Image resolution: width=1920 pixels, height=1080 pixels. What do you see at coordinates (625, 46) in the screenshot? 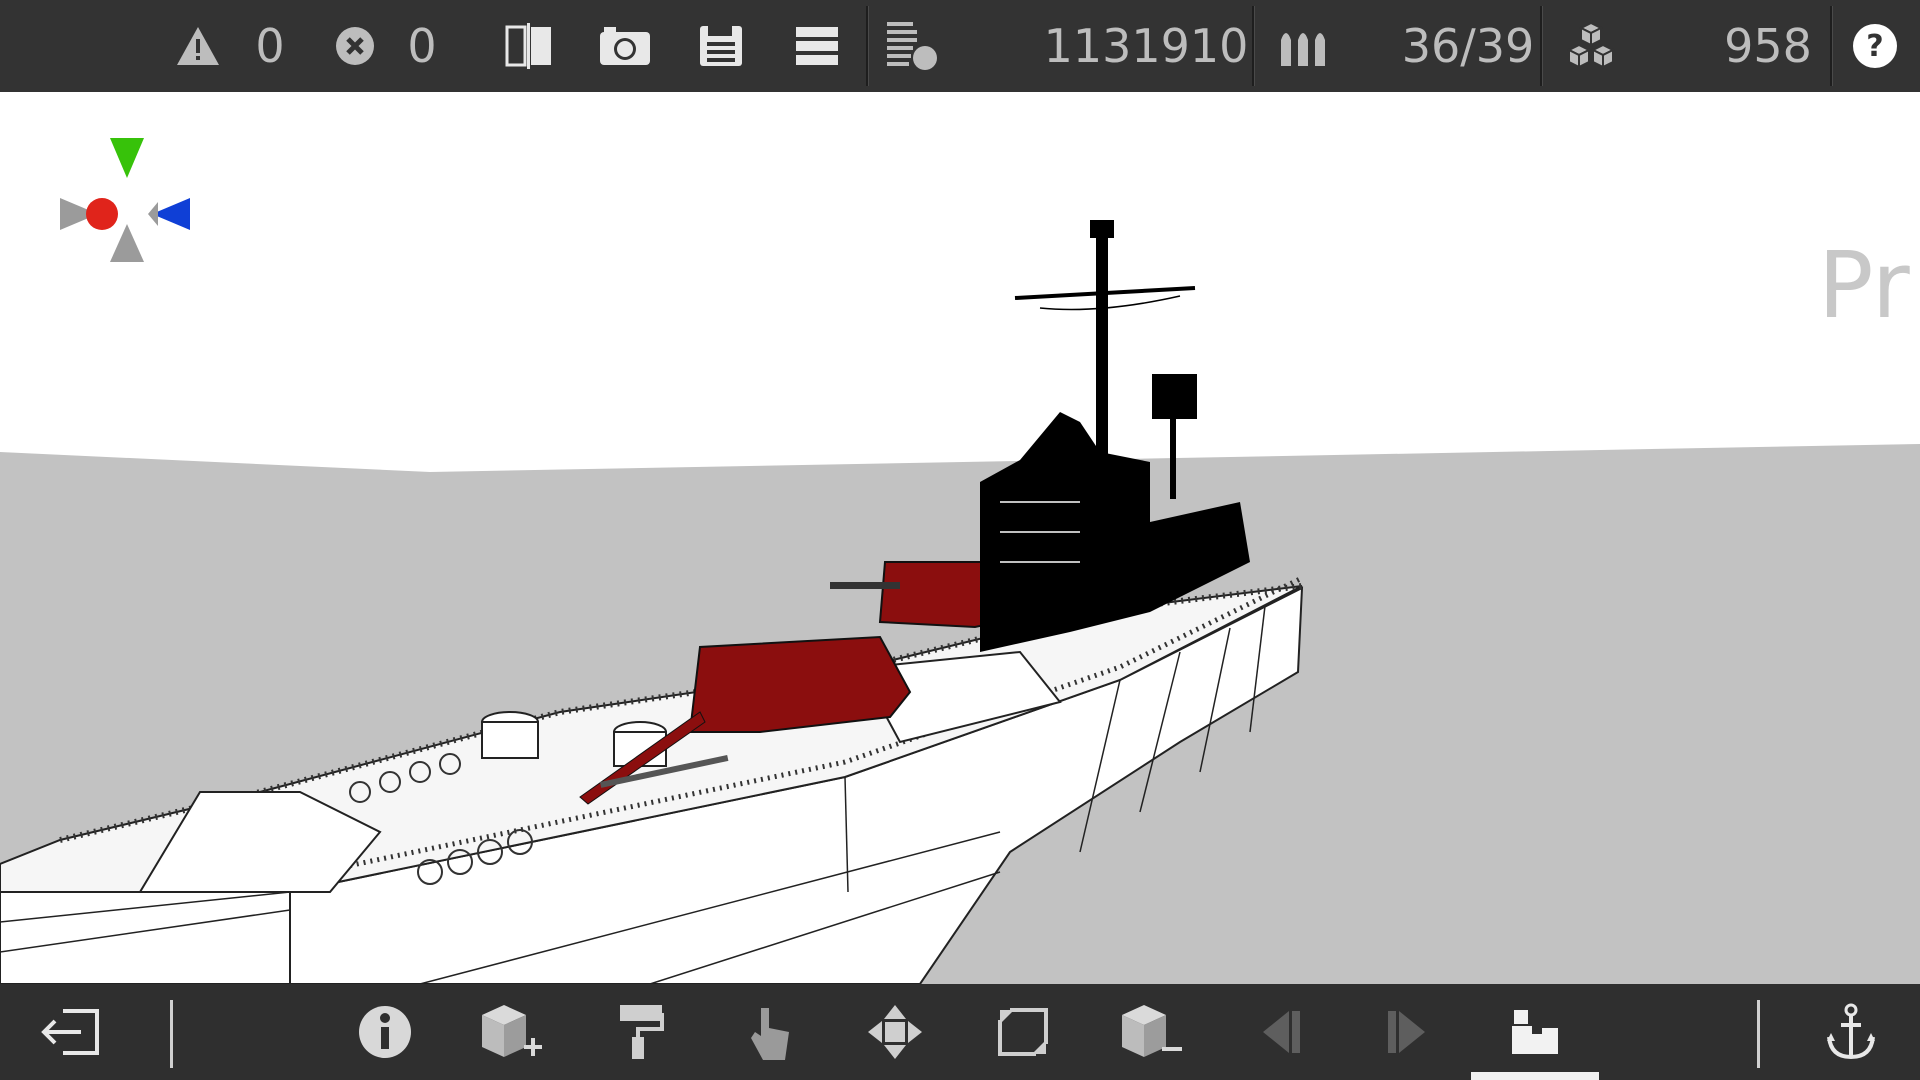
I see `camera-icon` at bounding box center [625, 46].